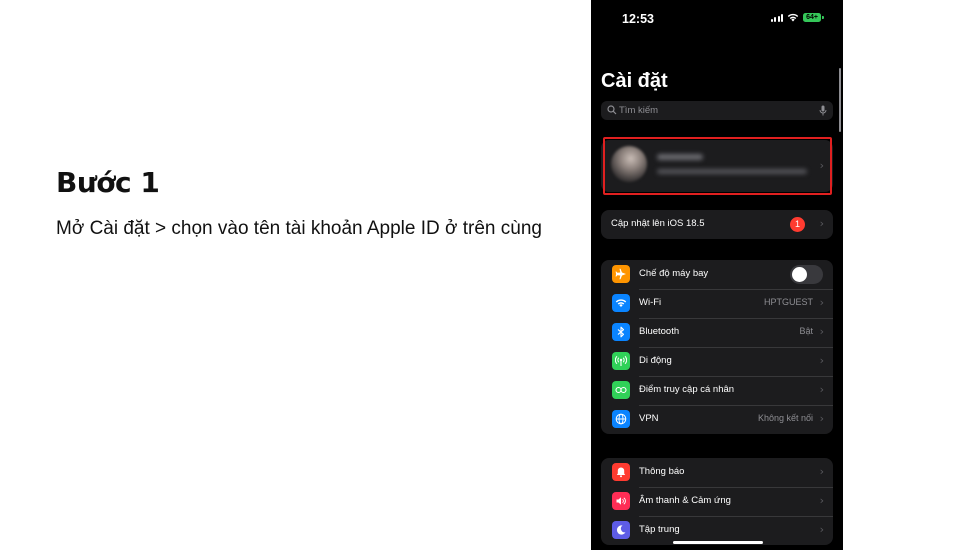 This screenshot has width=980, height=550. What do you see at coordinates (612, 110) in the screenshot?
I see `search-icon` at bounding box center [612, 110].